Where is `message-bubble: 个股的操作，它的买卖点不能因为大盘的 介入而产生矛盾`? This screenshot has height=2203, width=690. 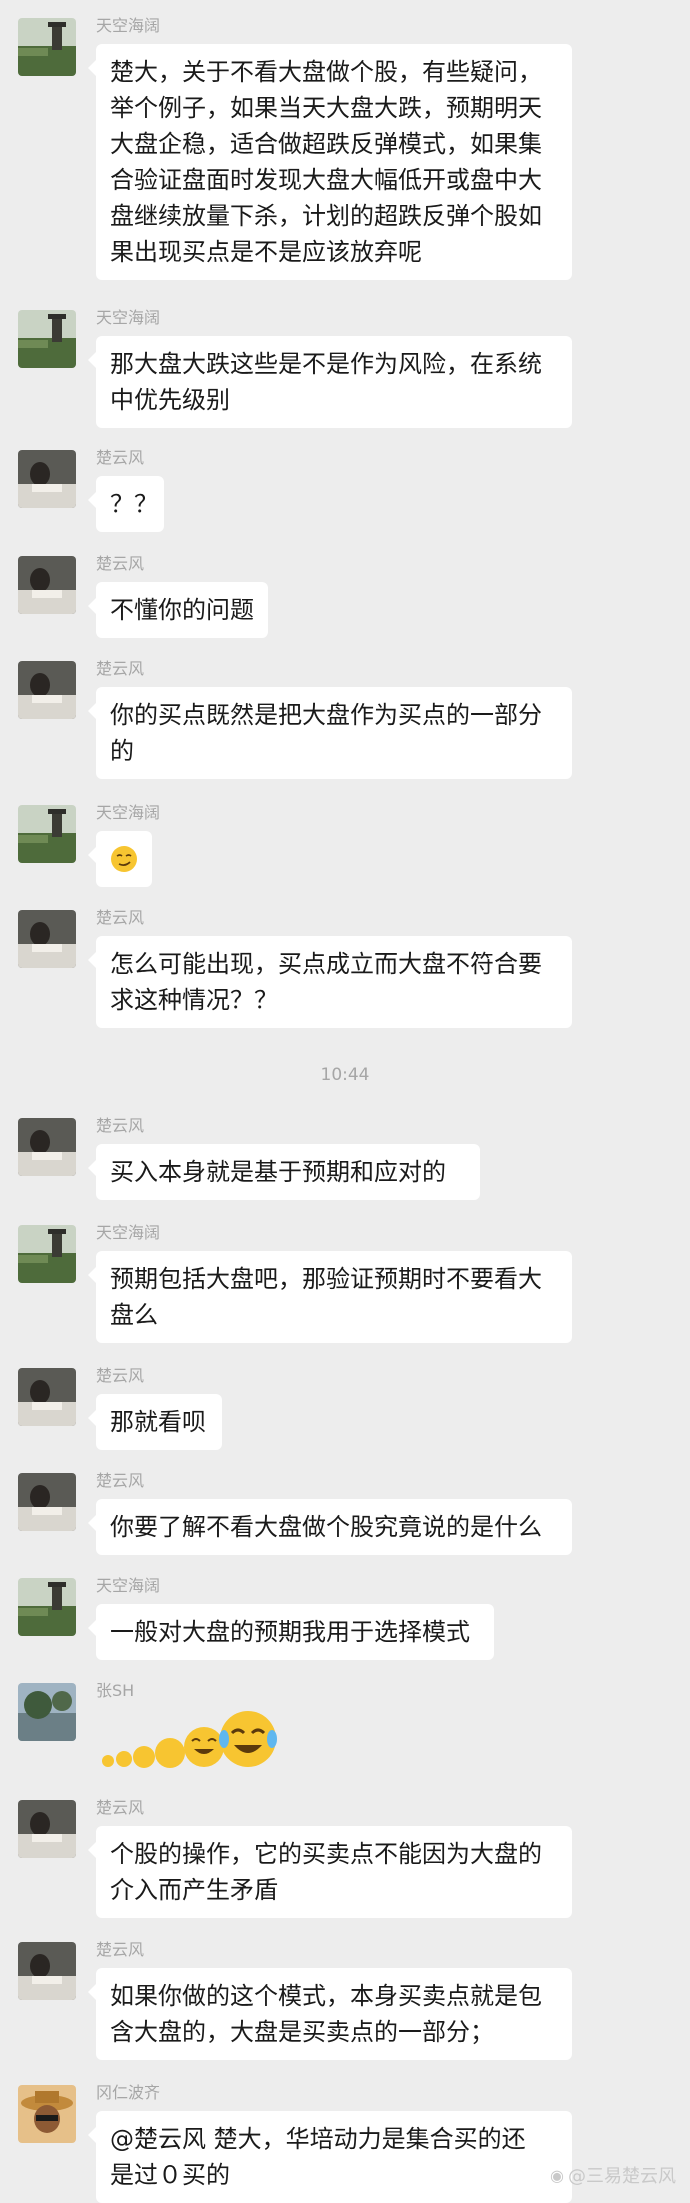
message-bubble: 个股的操作，它的买卖点不能因为大盘的 介入而产生矛盾 is located at coordinates (330, 1872).